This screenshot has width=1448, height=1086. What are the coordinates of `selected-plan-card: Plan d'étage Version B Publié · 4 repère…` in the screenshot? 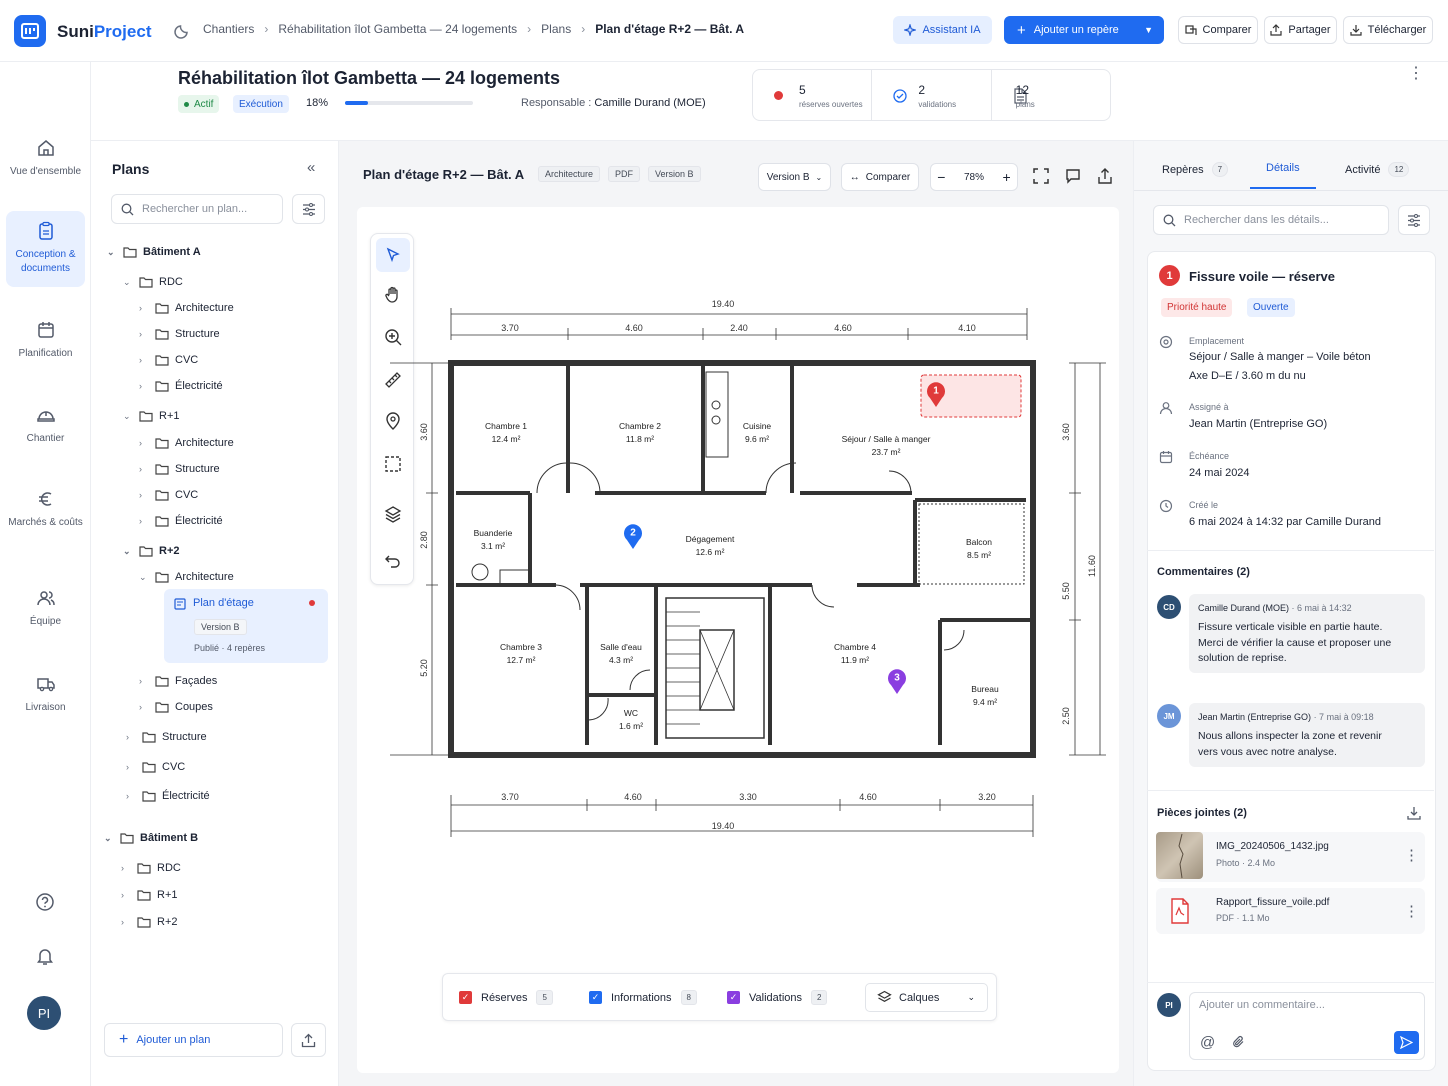 It's located at (246, 626).